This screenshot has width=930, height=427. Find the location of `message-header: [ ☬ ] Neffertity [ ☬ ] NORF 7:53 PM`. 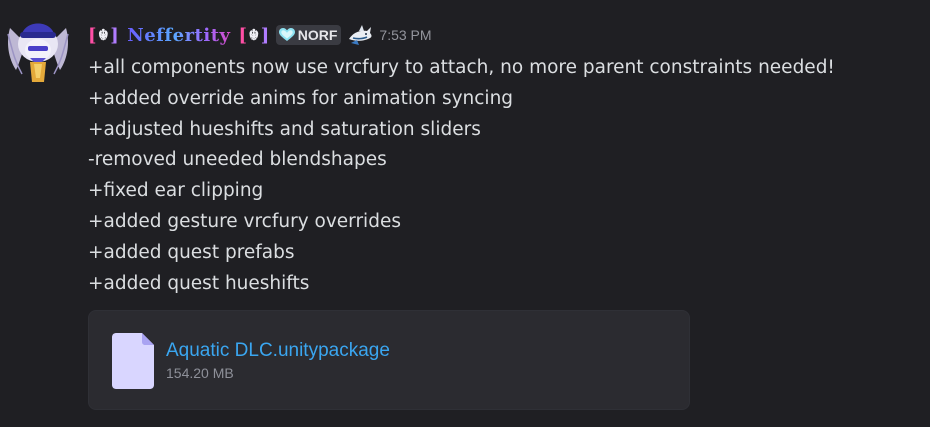

message-header: [ ☬ ] Neffertity [ ☬ ] NORF 7:53 PM is located at coordinates (260, 35).